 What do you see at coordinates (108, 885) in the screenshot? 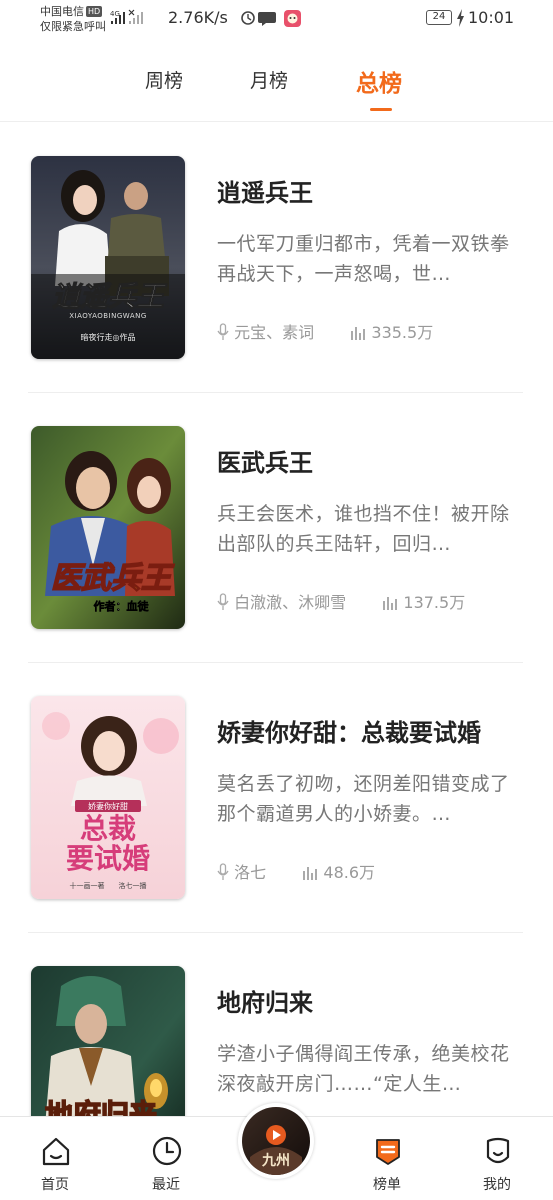
I see `cover-author: 十一画一著 洛七一播` at bounding box center [108, 885].